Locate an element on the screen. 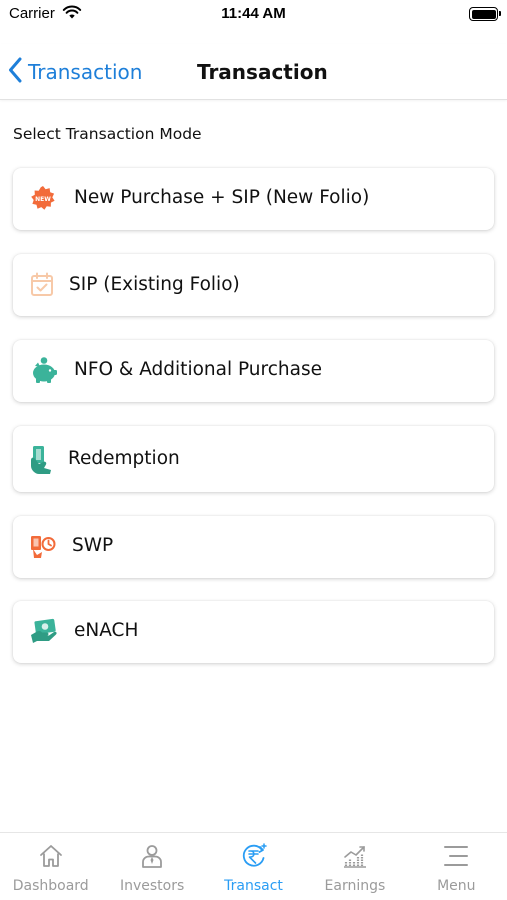 The height and width of the screenshot is (900, 507). option-sip-existing: SIP (Existing Folio) is located at coordinates (253, 285).